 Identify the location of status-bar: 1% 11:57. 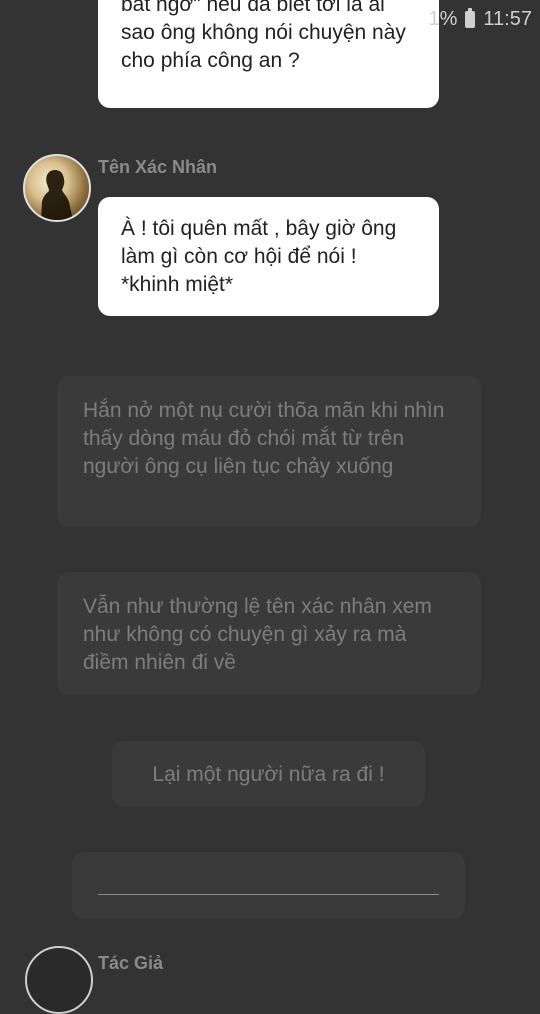
(480, 19).